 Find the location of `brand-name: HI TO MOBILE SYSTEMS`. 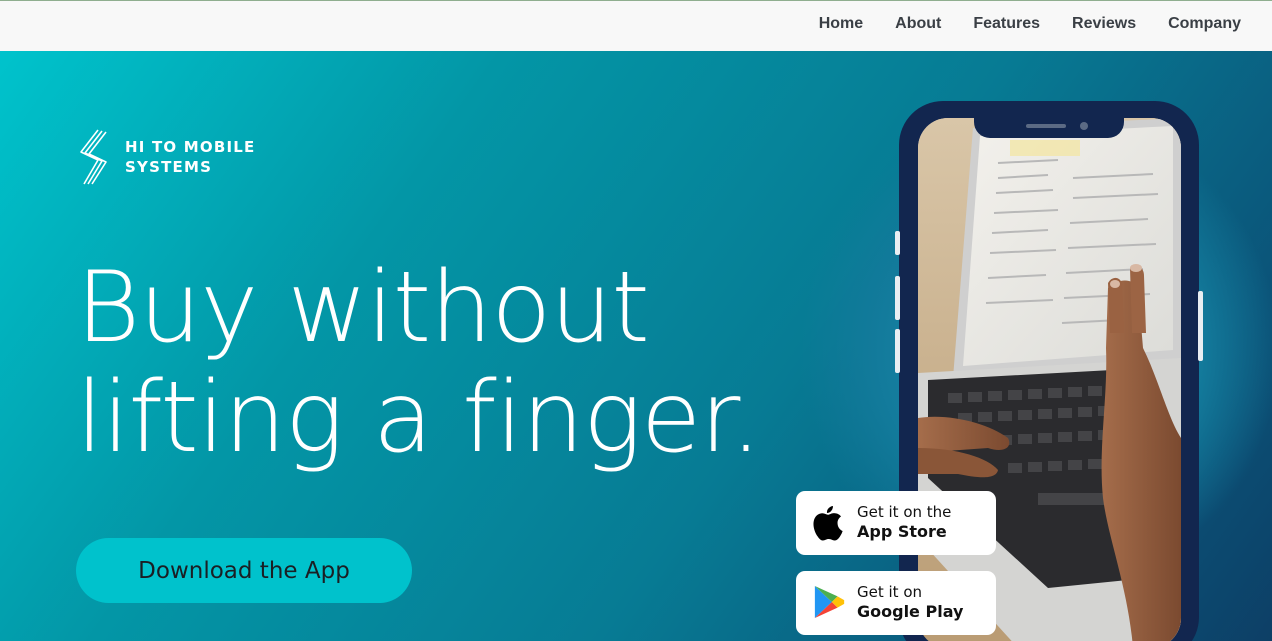

brand-name: HI TO MOBILE SYSTEMS is located at coordinates (190, 157).